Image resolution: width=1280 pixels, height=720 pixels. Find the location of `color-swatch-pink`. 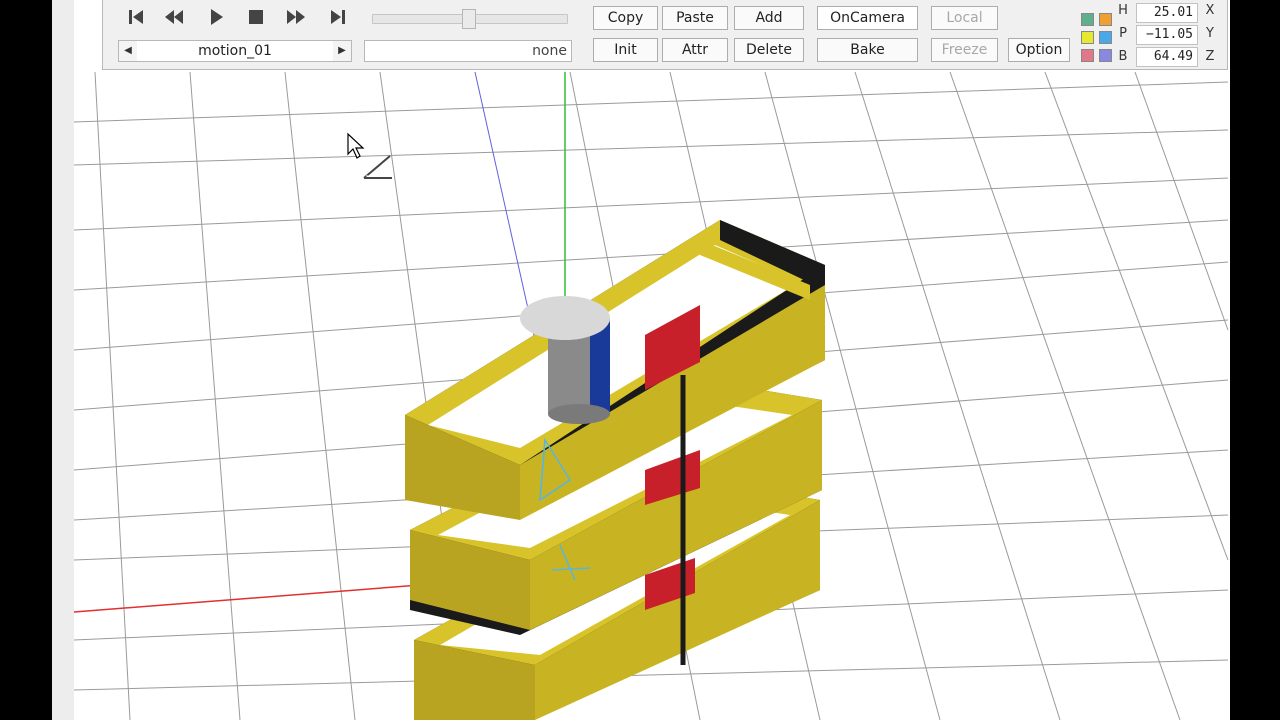

color-swatch-pink is located at coordinates (1087, 55).